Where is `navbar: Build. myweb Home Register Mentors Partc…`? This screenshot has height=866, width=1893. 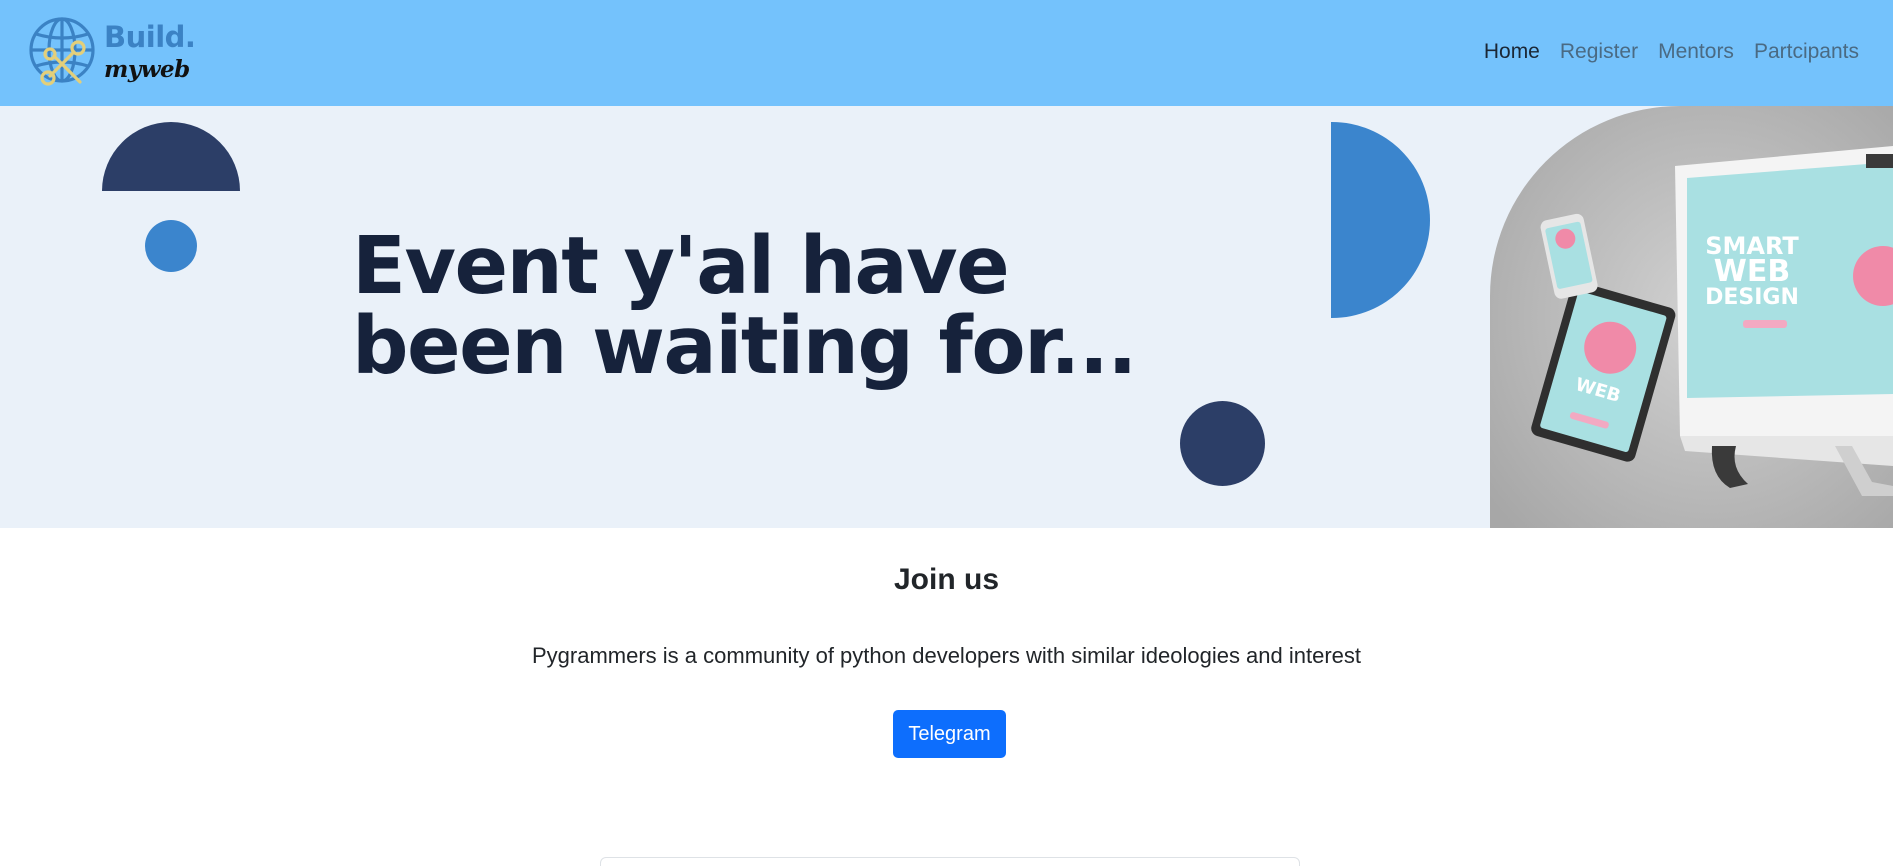 navbar: Build. myweb Home Register Mentors Partc… is located at coordinates (946, 53).